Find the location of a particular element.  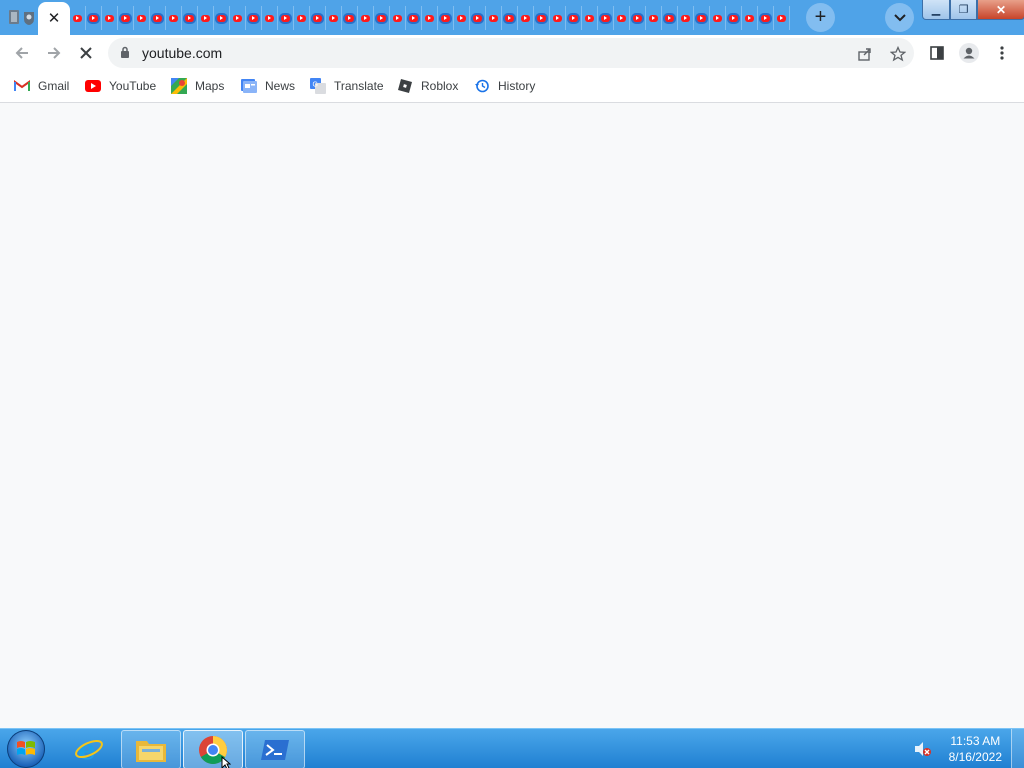

taskbar-powershell is located at coordinates (275, 749).